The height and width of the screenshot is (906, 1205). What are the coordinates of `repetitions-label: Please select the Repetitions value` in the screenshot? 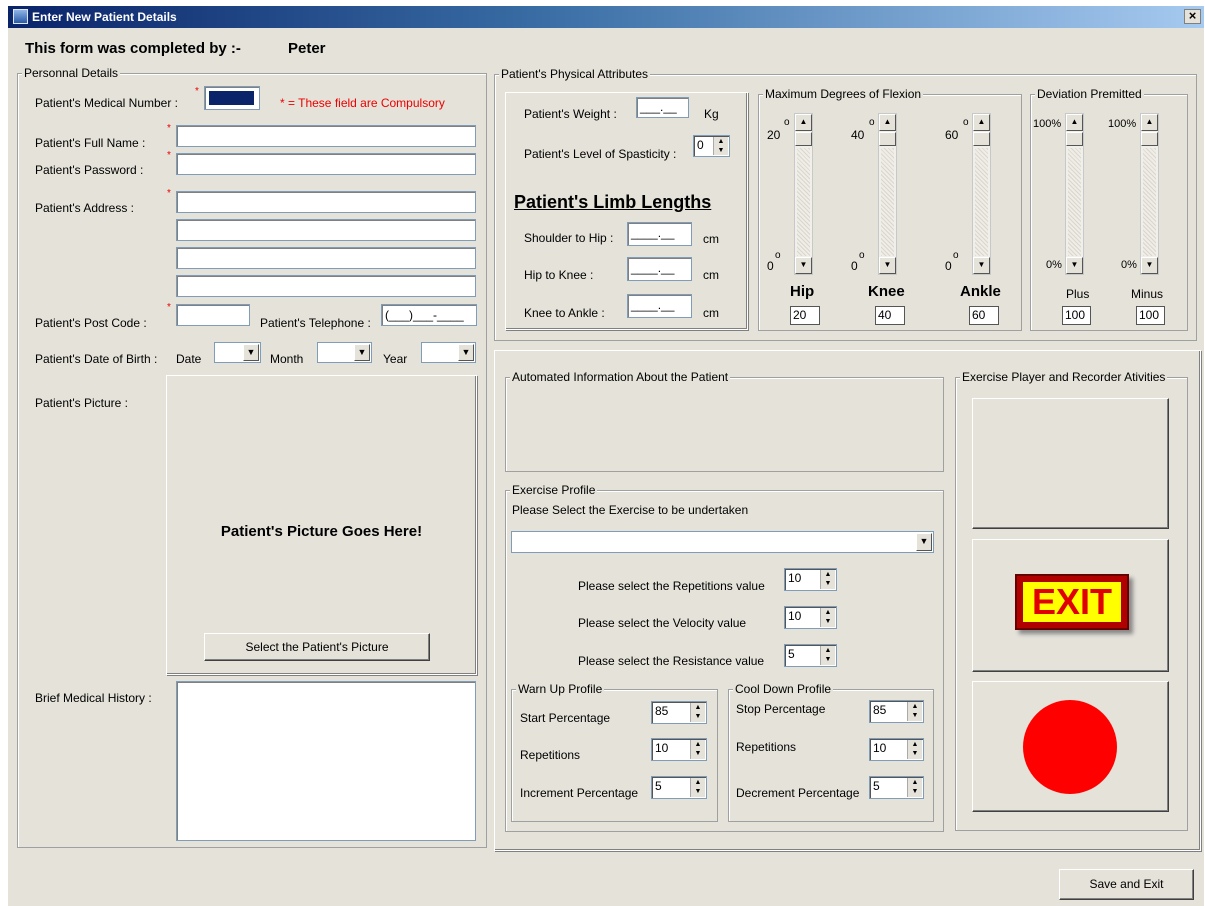 It's located at (671, 586).